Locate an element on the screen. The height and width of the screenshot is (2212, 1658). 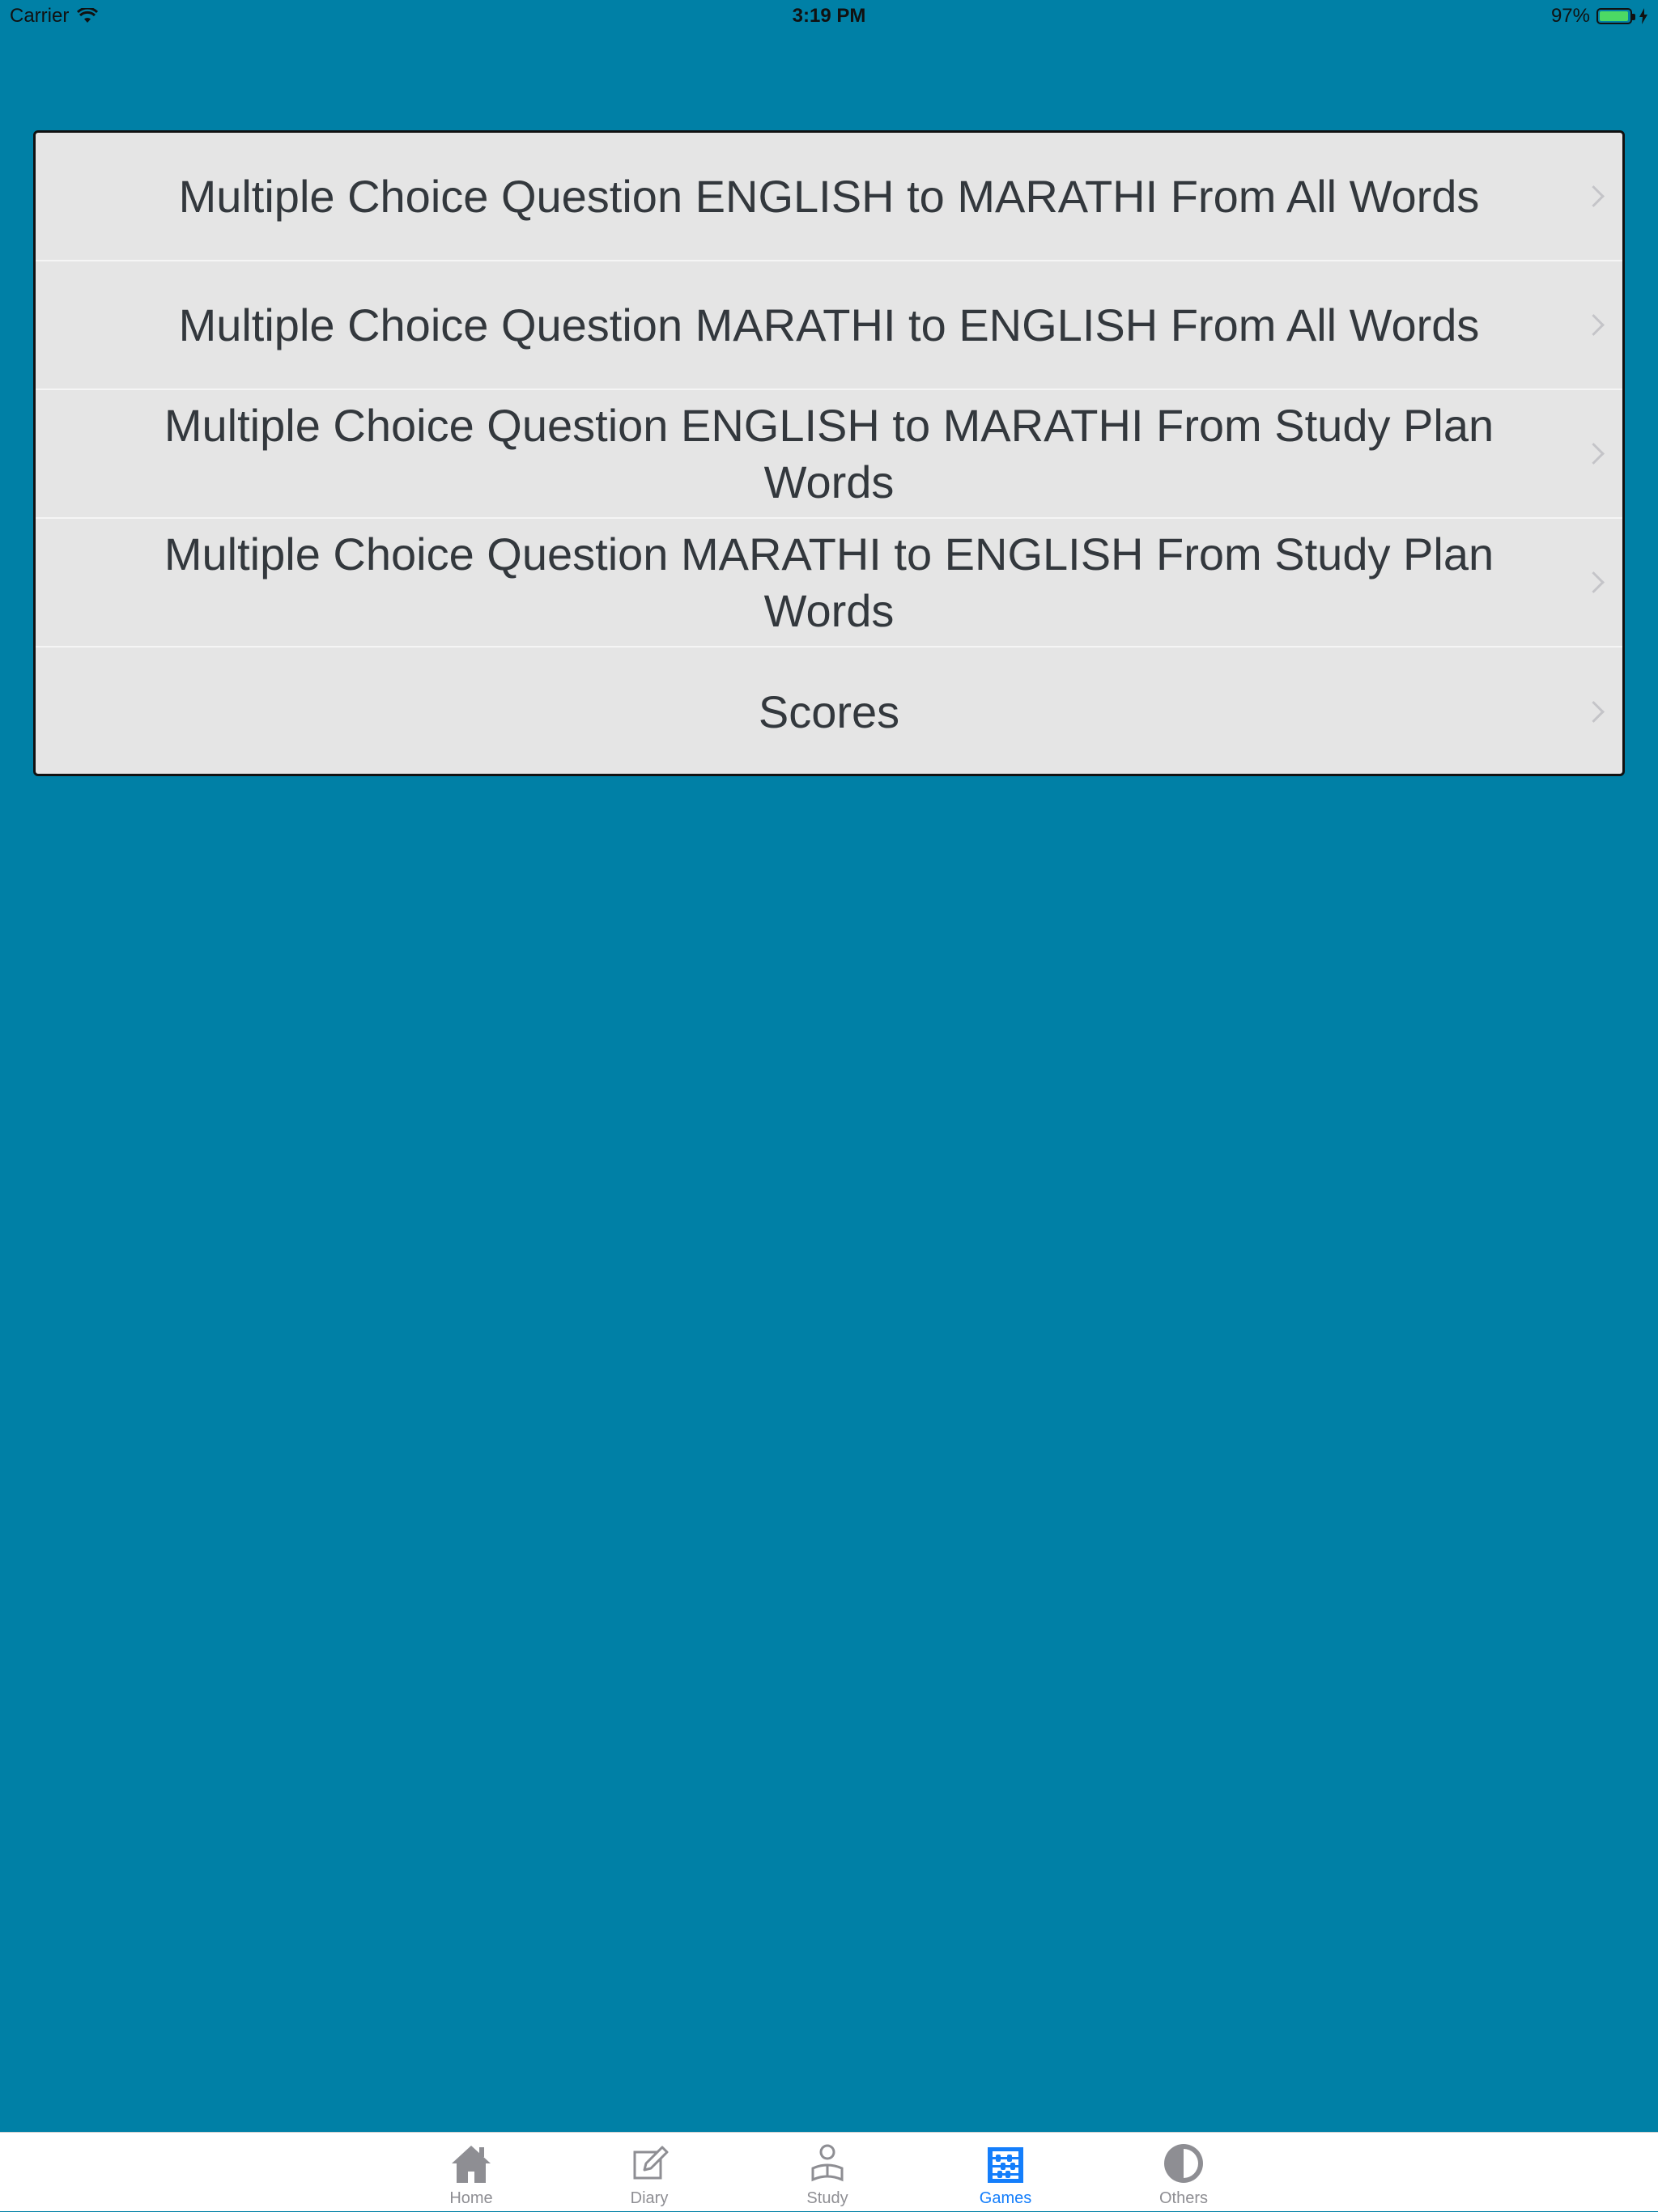
tab-bar: Home Diary Study Games Others is located at coordinates (829, 2171).